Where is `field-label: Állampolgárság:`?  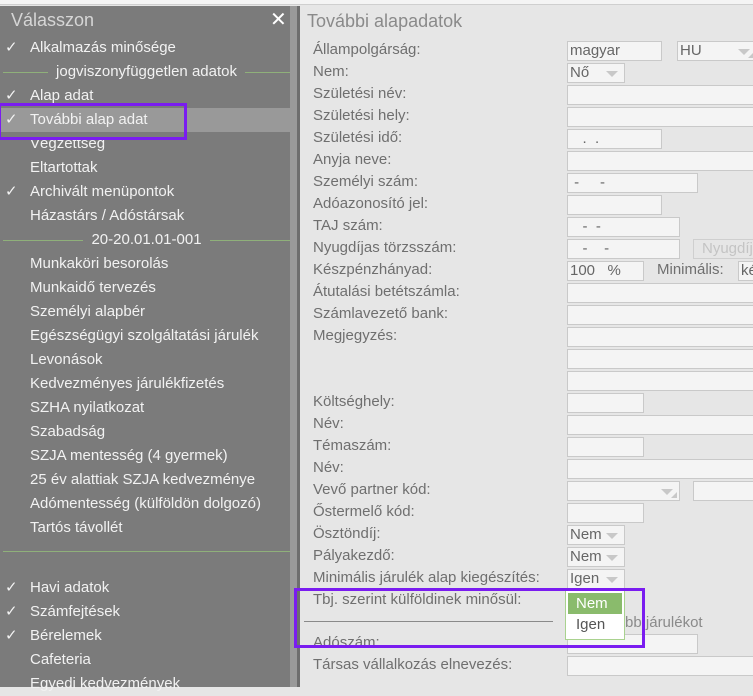
field-label: Állampolgárság: is located at coordinates (367, 49).